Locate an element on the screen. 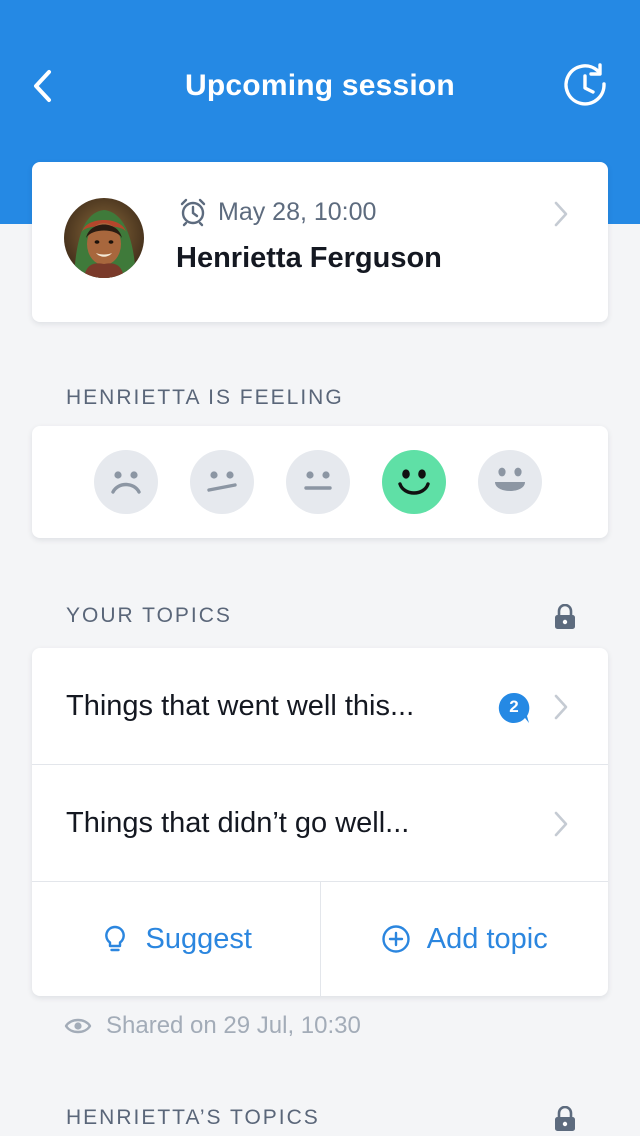 This screenshot has height=1136, width=640. topic-actions: Suggest Add topic is located at coordinates (320, 939).